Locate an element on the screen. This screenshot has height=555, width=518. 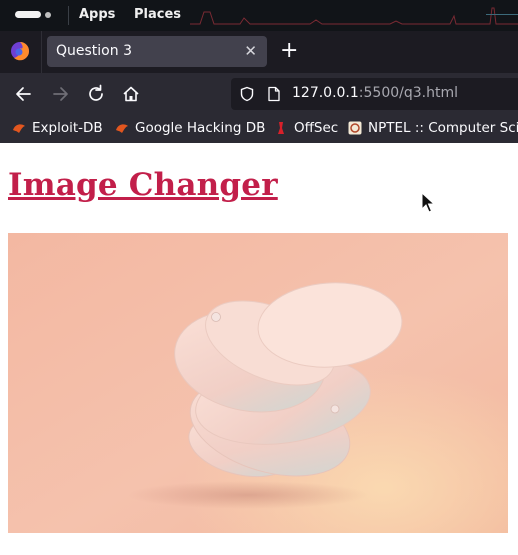
system-panel: Apps Places is located at coordinates (259, 15).